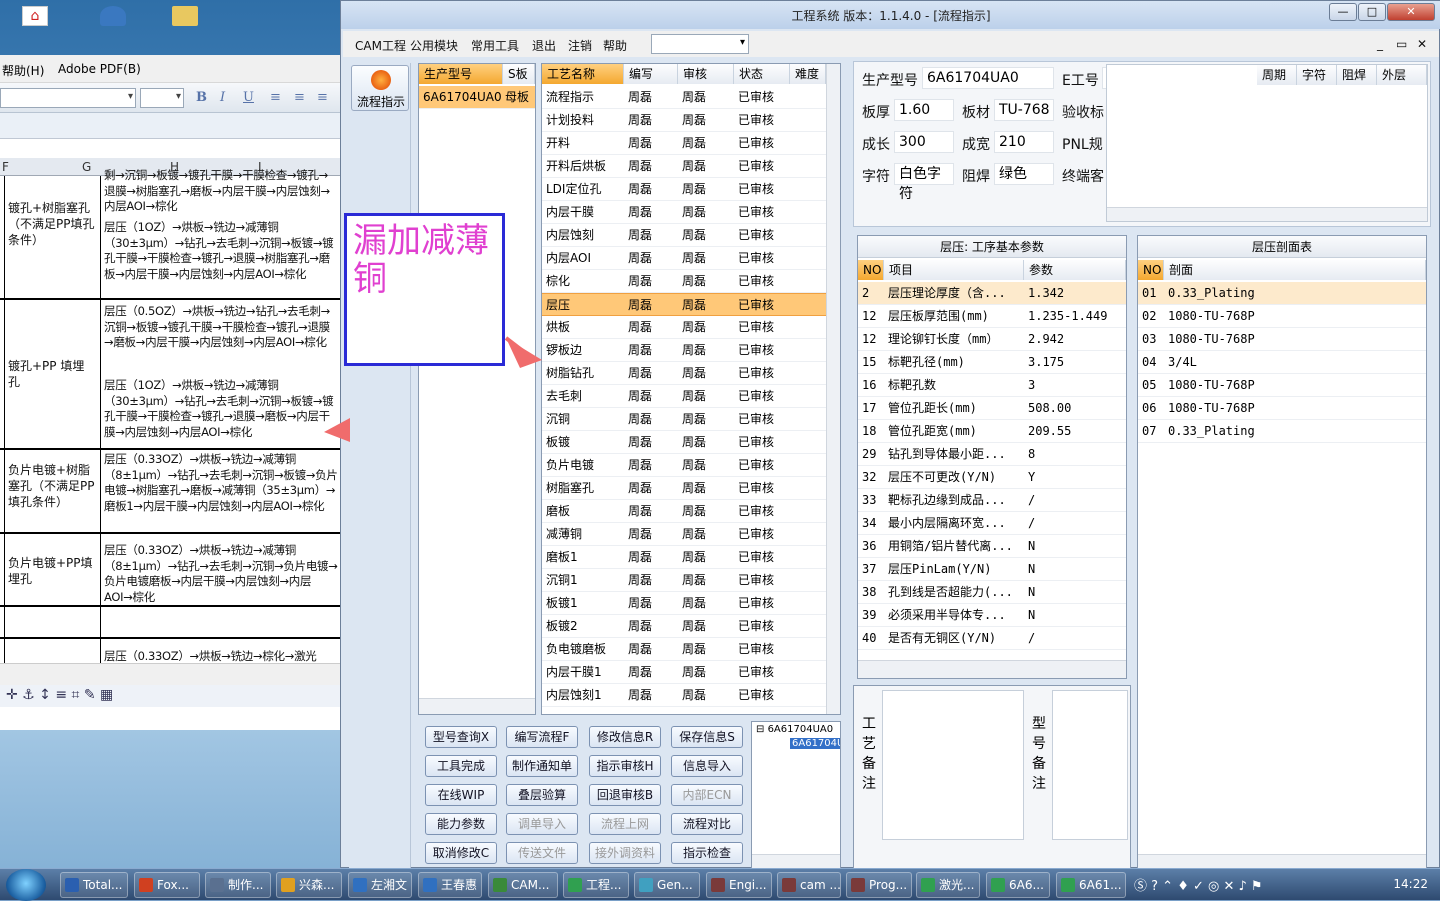 This screenshot has height=901, width=1440. I want to click on draw-tools-icon: ✛ ⚓ ↕ ≡ ⌗ ✎ ▦, so click(59, 695).